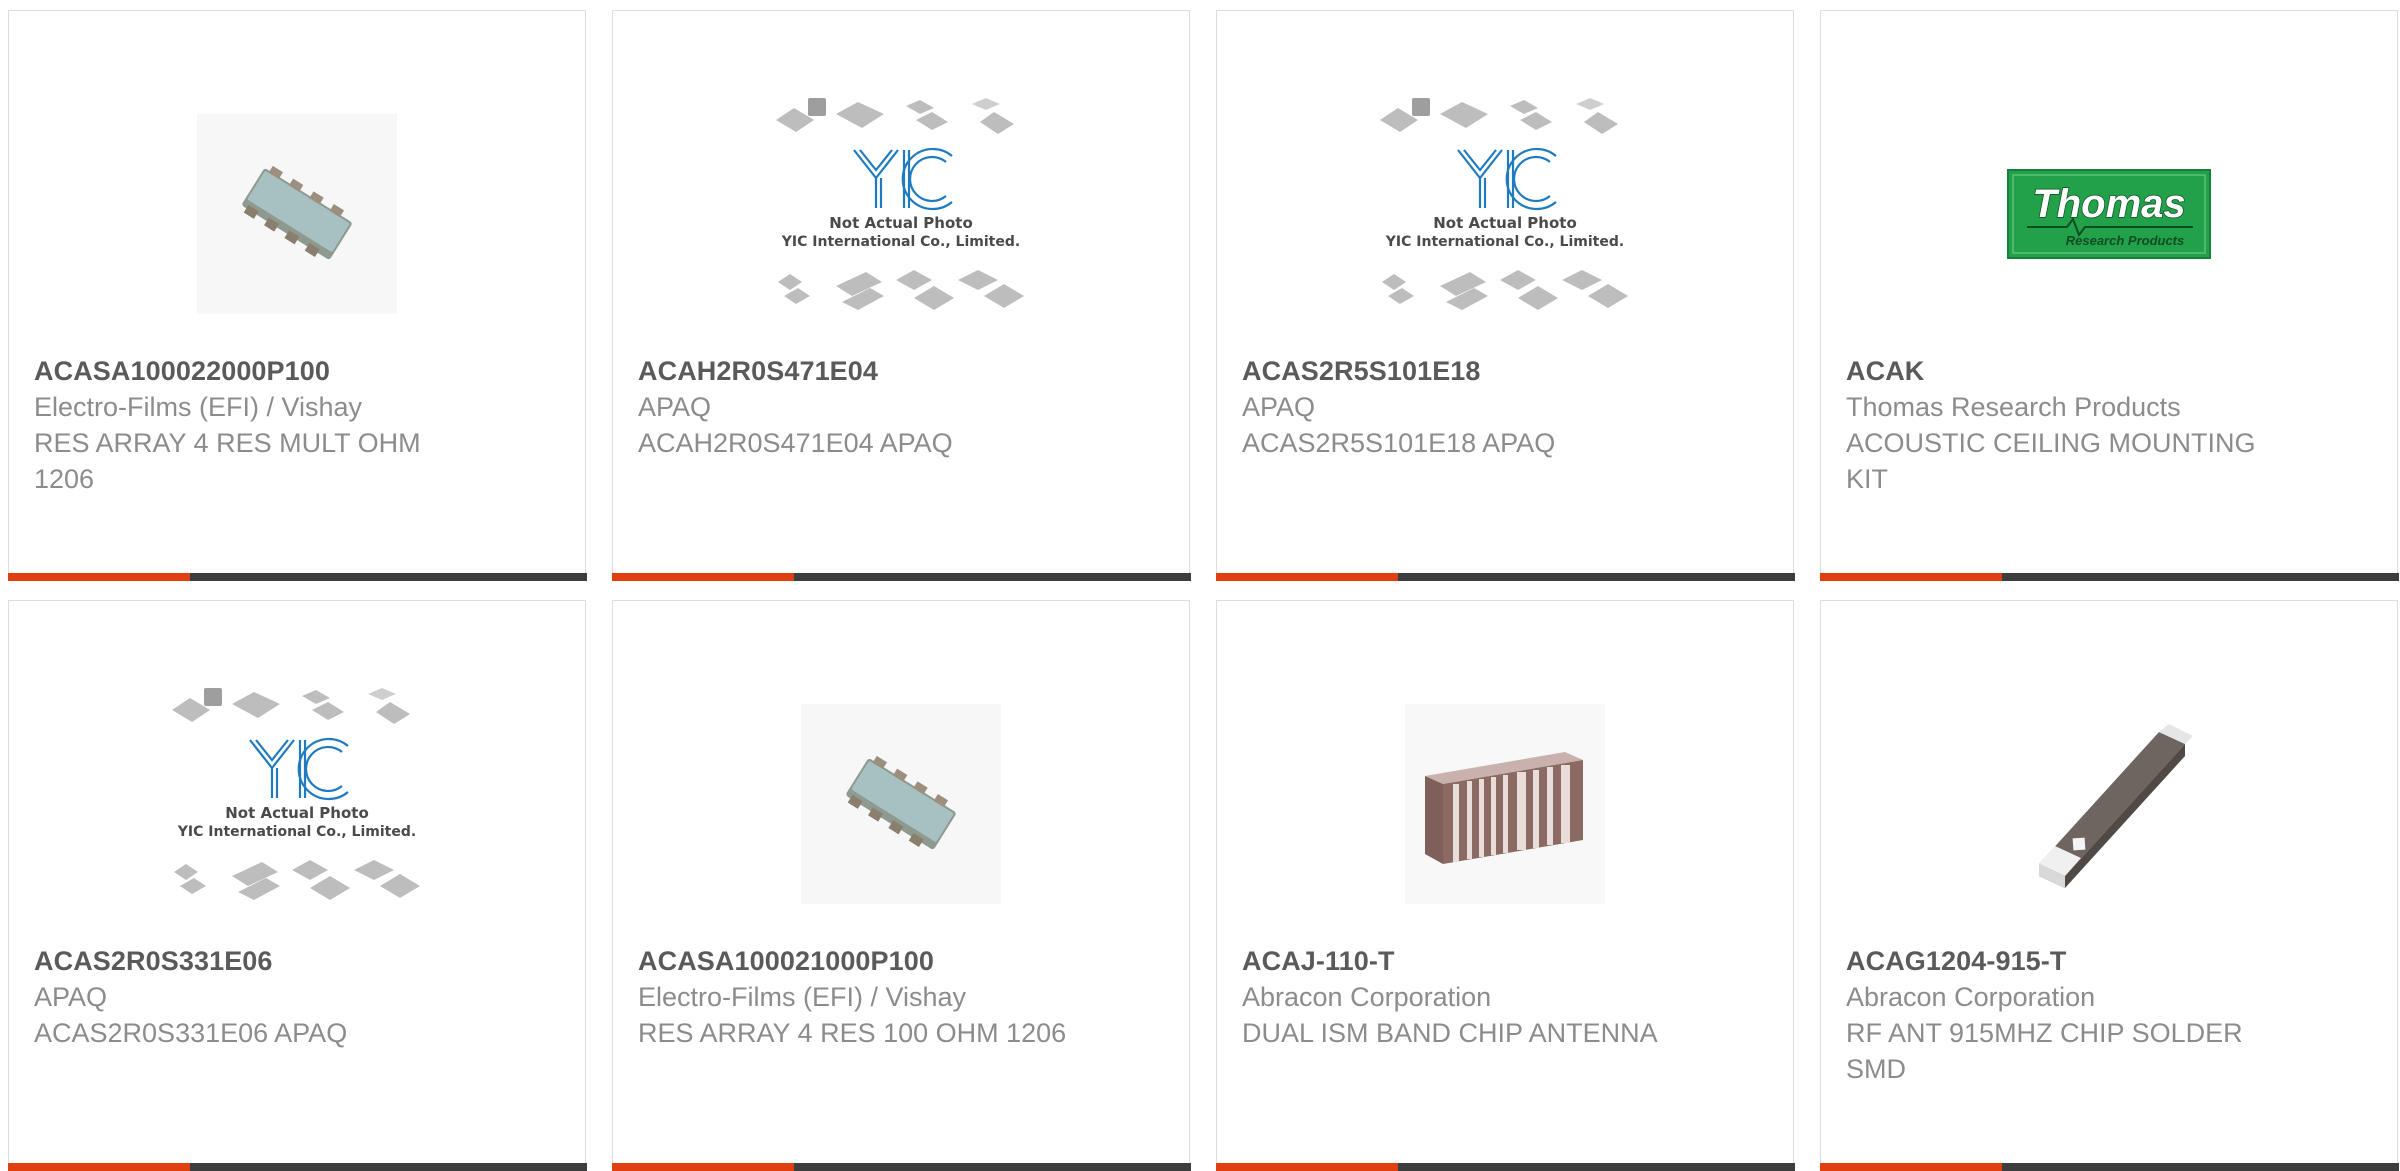  I want to click on product-description: ACAH2R0S471E04 APAQ, so click(795, 443).